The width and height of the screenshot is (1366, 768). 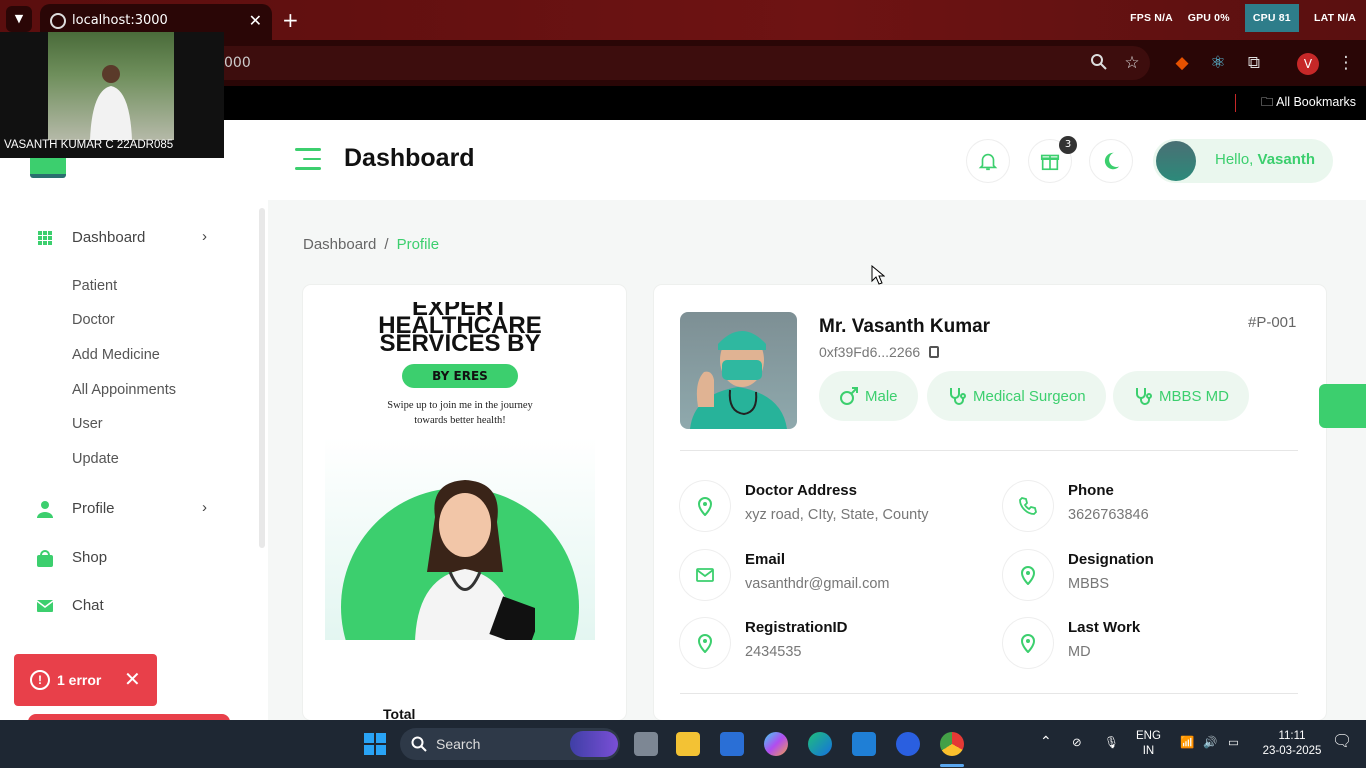 What do you see at coordinates (45, 238) in the screenshot?
I see `grid-icon` at bounding box center [45, 238].